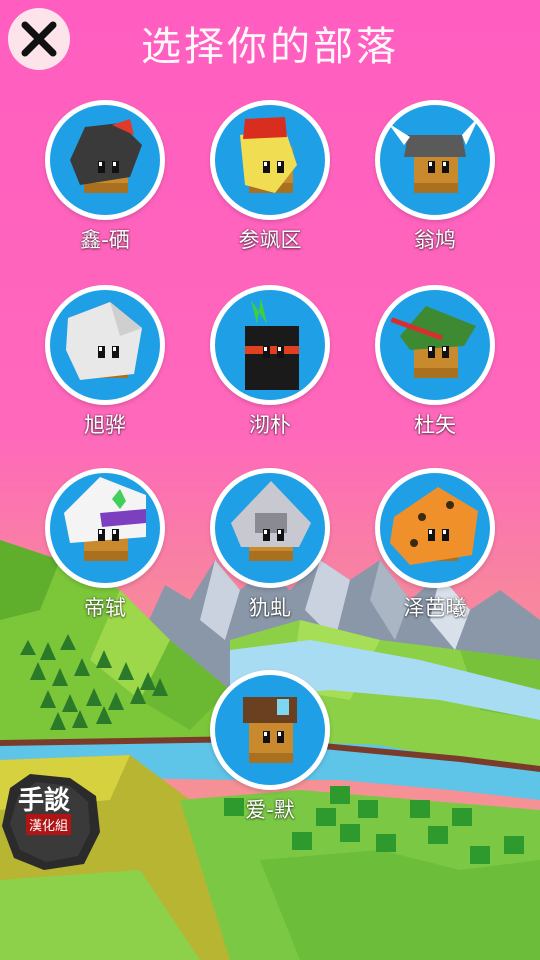  I want to click on translator-watermark: 手談 漢化組, so click(52, 822).